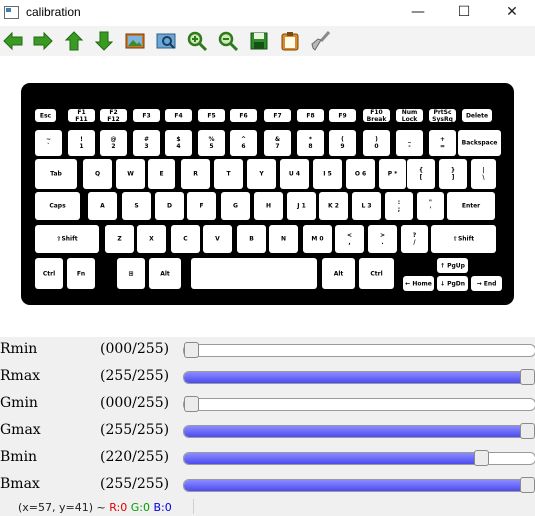  I want to click on key-label: " ', so click(430, 206).